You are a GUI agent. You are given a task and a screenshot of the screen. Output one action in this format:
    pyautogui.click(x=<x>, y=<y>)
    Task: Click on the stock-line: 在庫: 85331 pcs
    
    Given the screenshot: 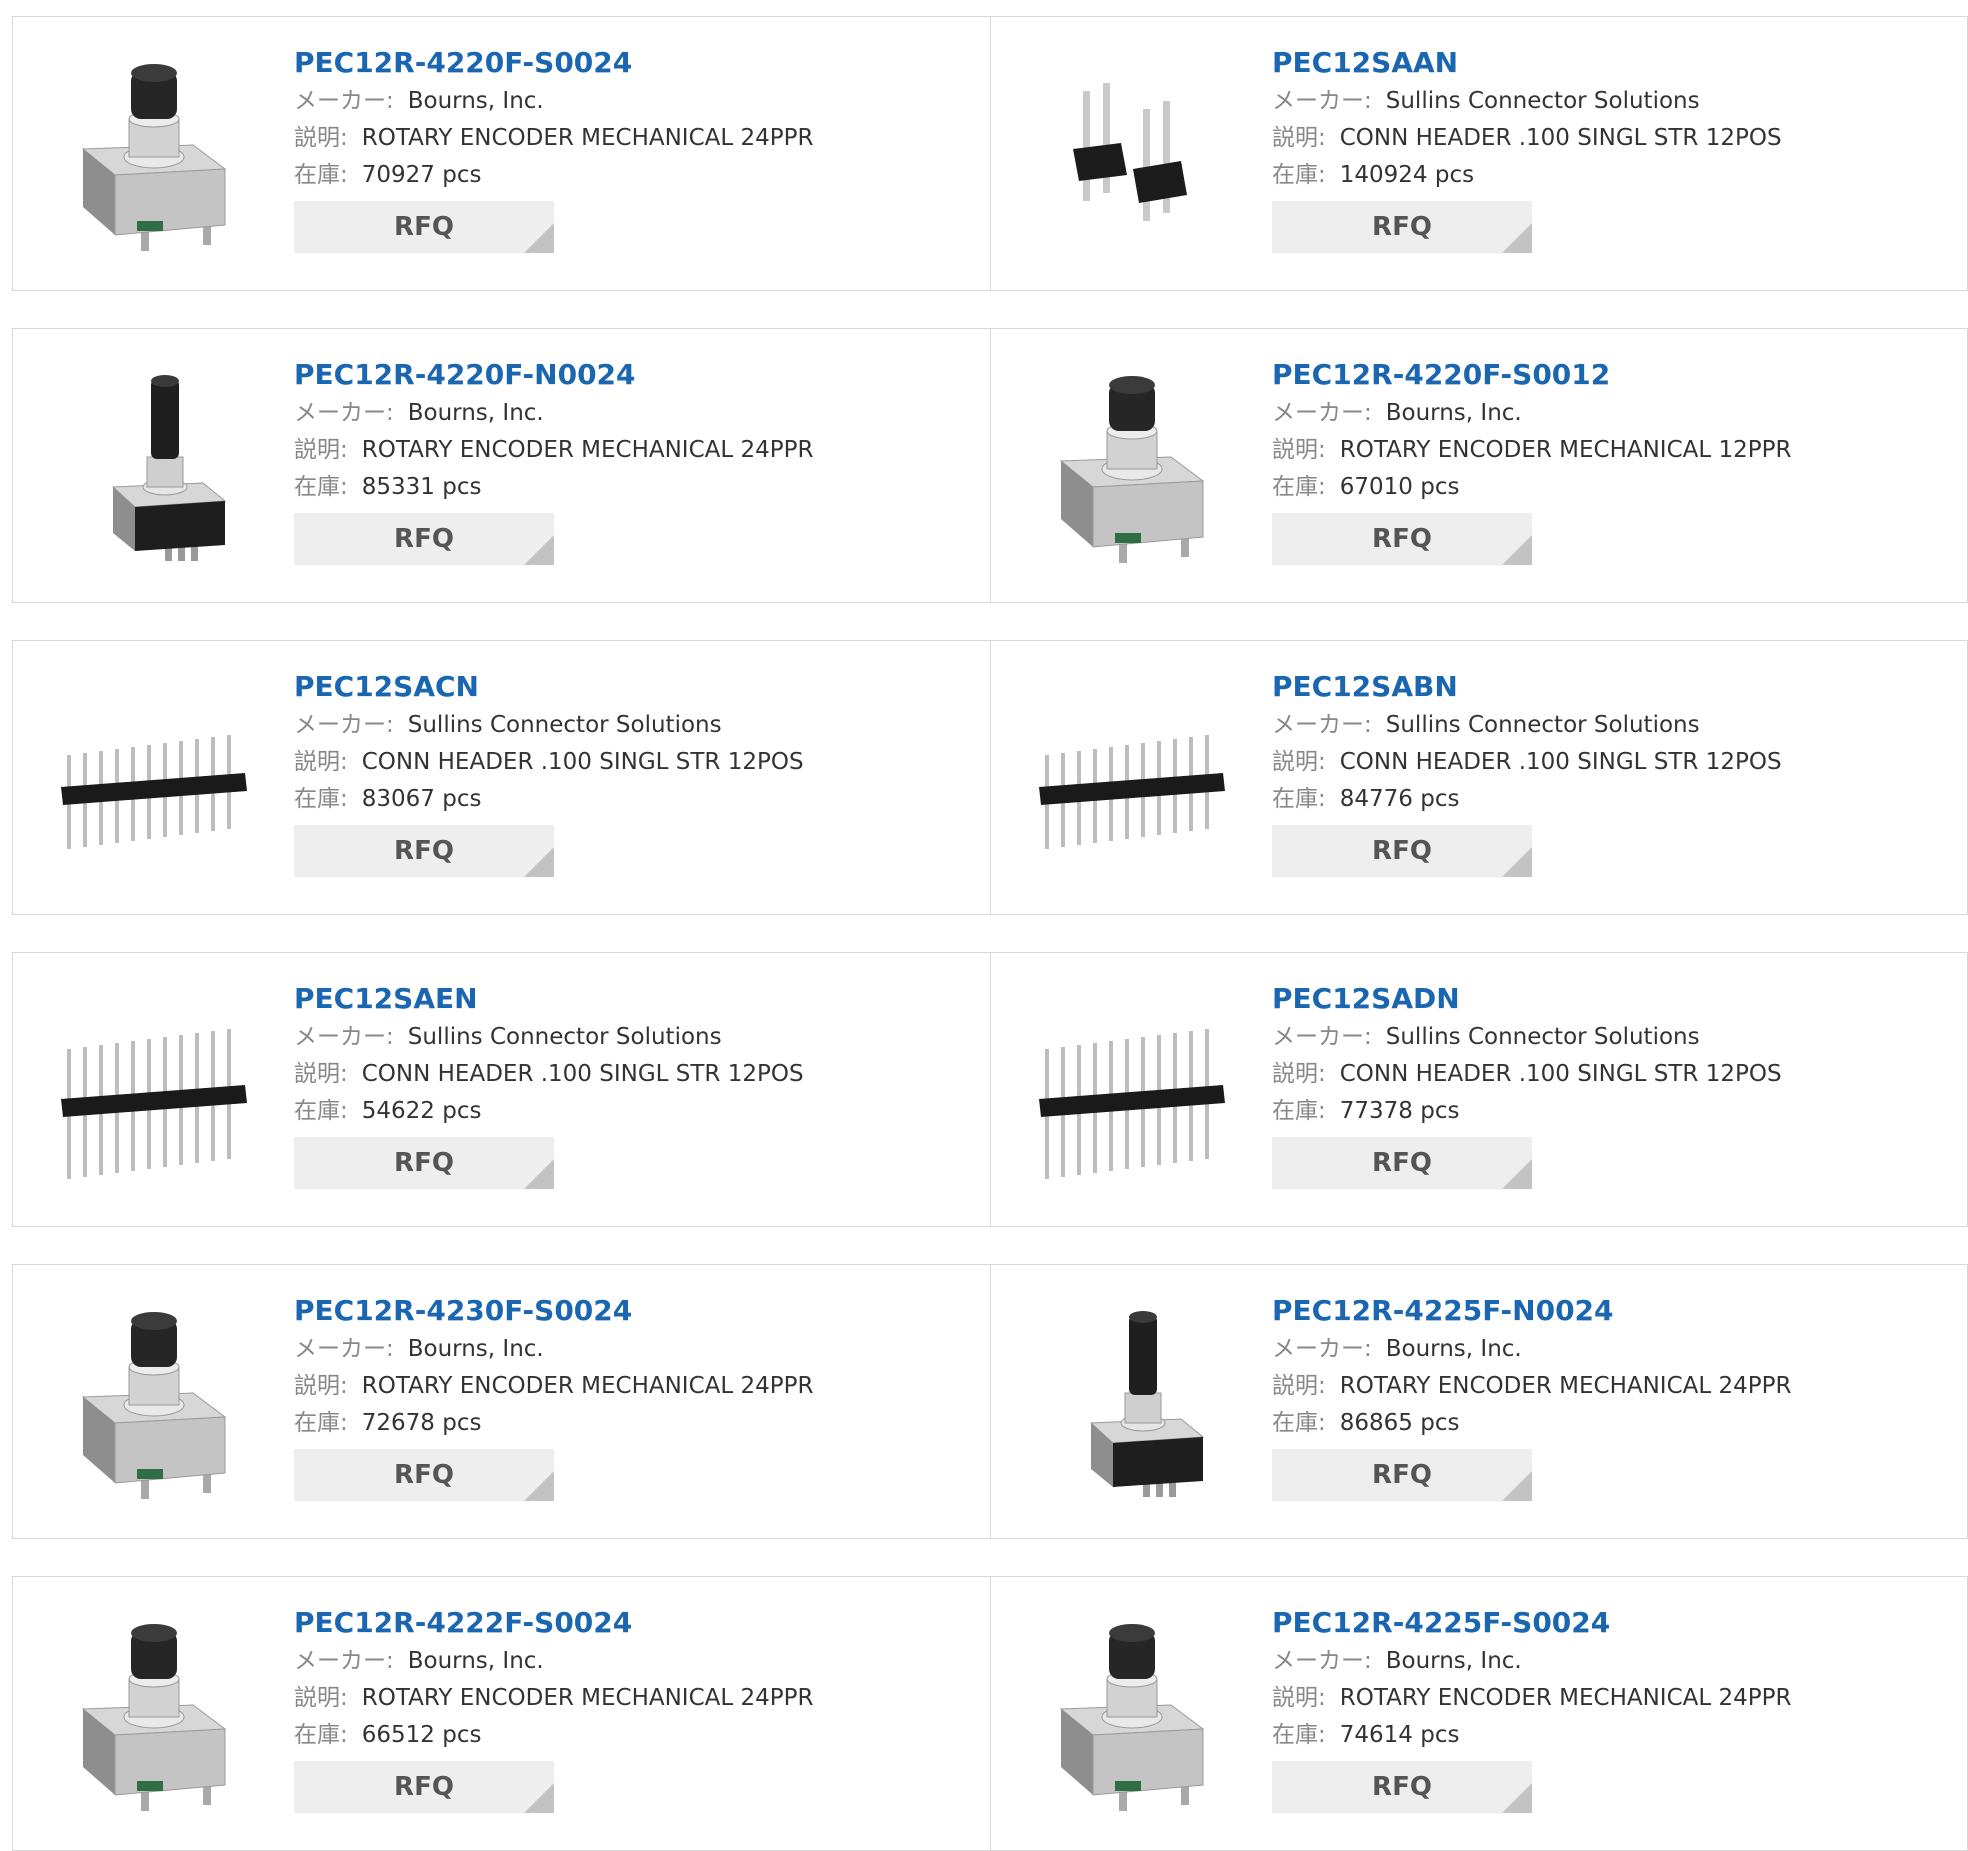 What is the action you would take?
    pyautogui.click(x=632, y=487)
    